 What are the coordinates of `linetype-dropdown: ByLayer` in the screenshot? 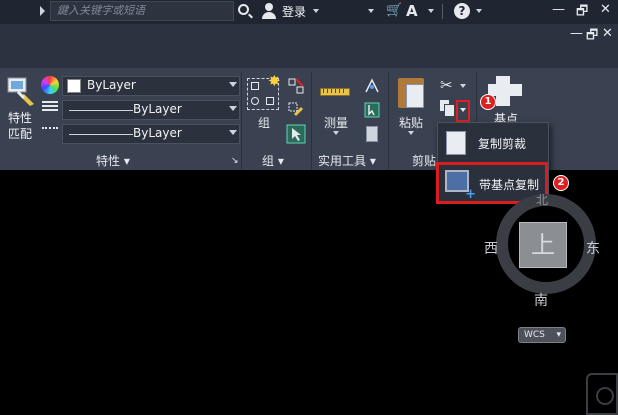 It's located at (151, 110).